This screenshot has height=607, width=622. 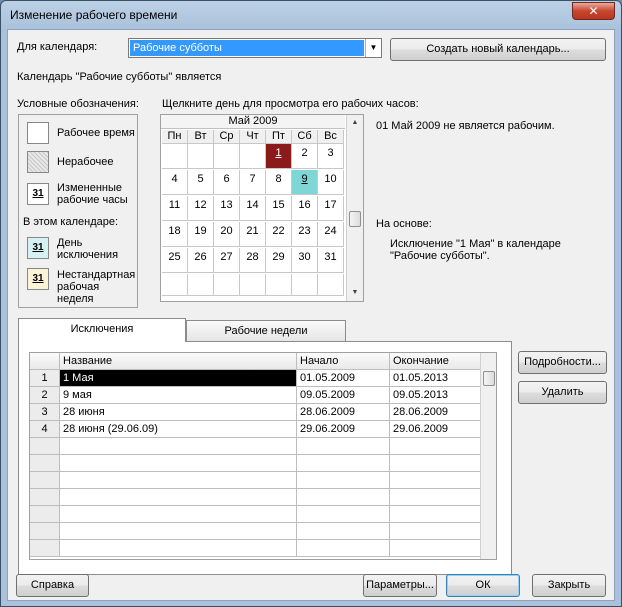 I want to click on table-cell-num: 4, so click(x=45, y=429).